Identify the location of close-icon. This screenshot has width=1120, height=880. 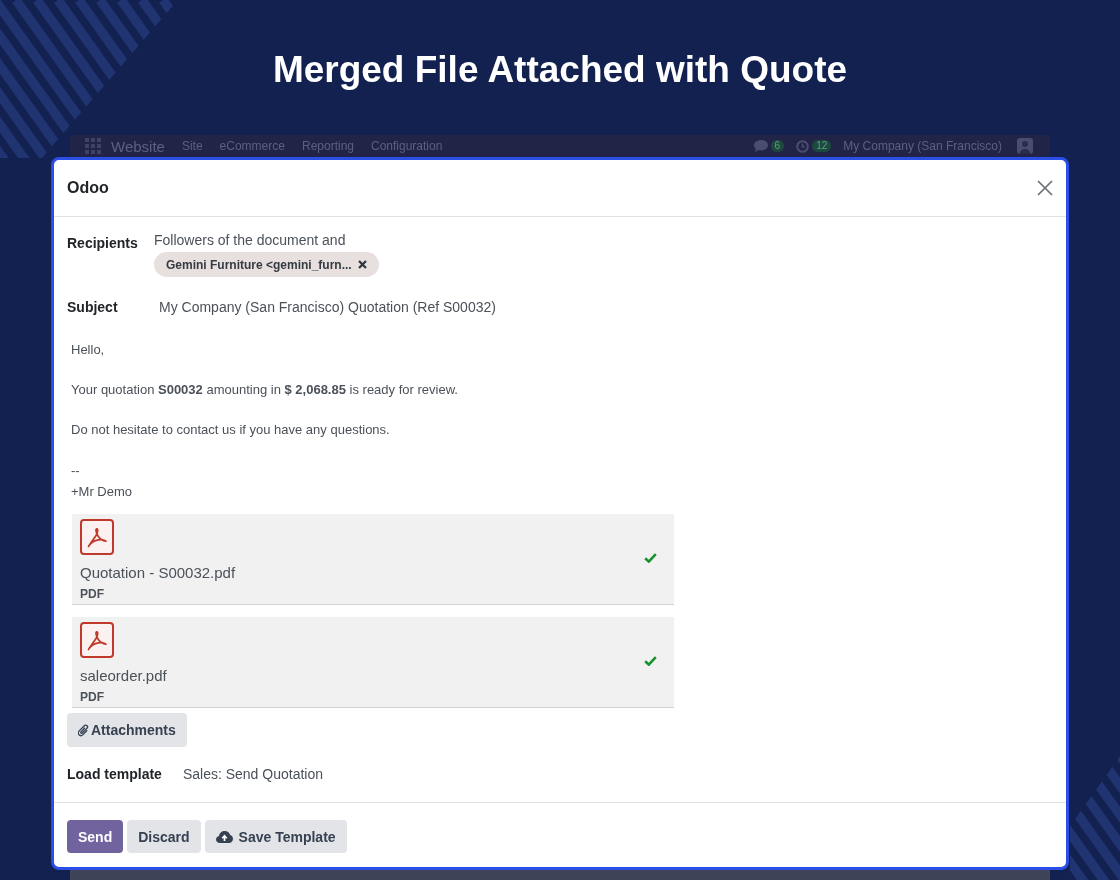
(1045, 188).